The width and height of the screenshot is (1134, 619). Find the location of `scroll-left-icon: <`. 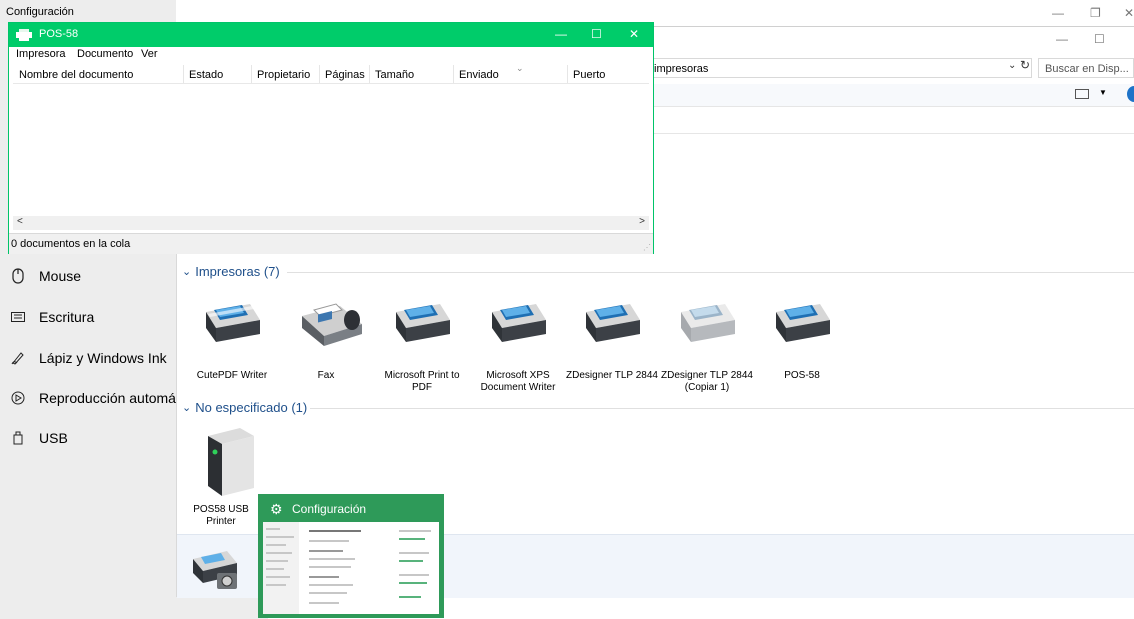

scroll-left-icon: < is located at coordinates (20, 221).